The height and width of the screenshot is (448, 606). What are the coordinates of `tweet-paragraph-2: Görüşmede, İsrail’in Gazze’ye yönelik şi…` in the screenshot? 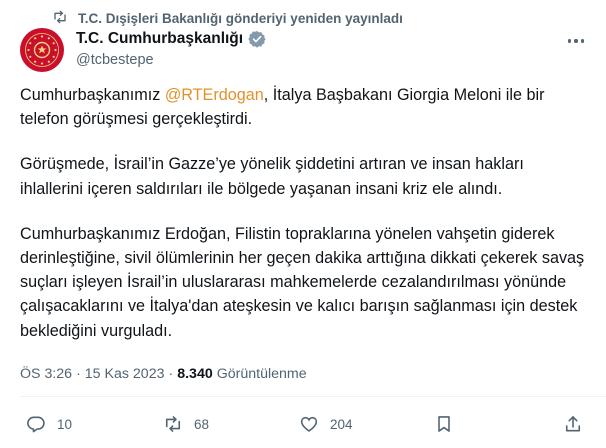 It's located at (272, 176).